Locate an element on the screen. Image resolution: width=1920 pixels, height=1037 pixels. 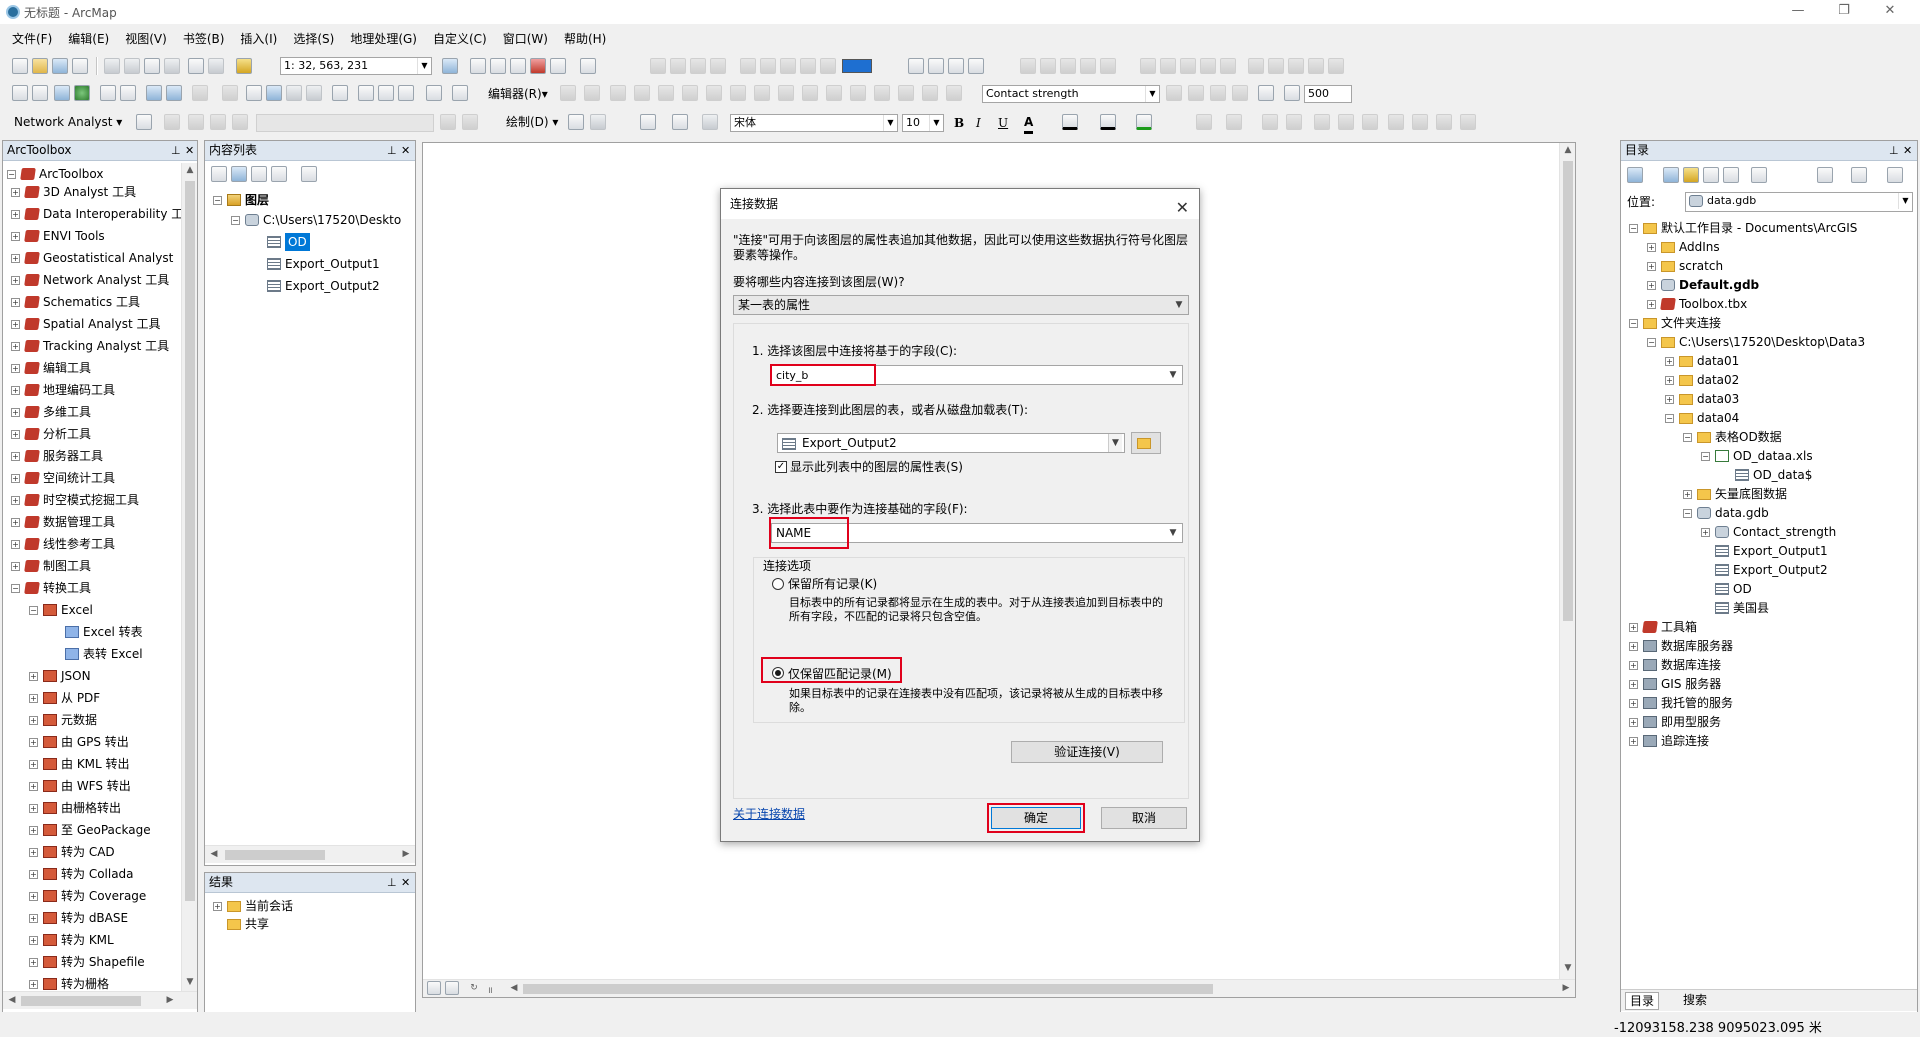
close-button: ✕ is located at coordinates (1890, 12).